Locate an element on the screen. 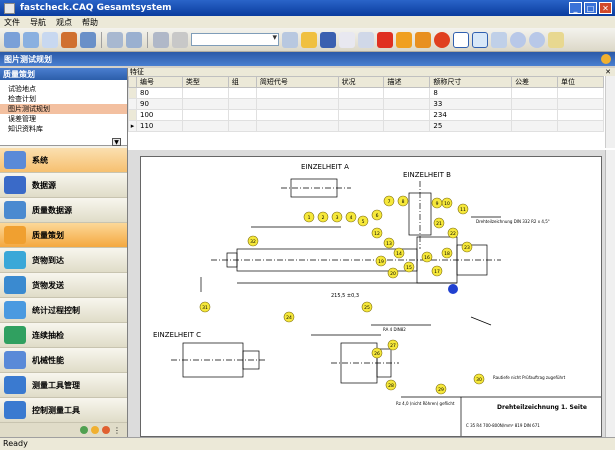  column-header: 编号 is located at coordinates (159, 82).